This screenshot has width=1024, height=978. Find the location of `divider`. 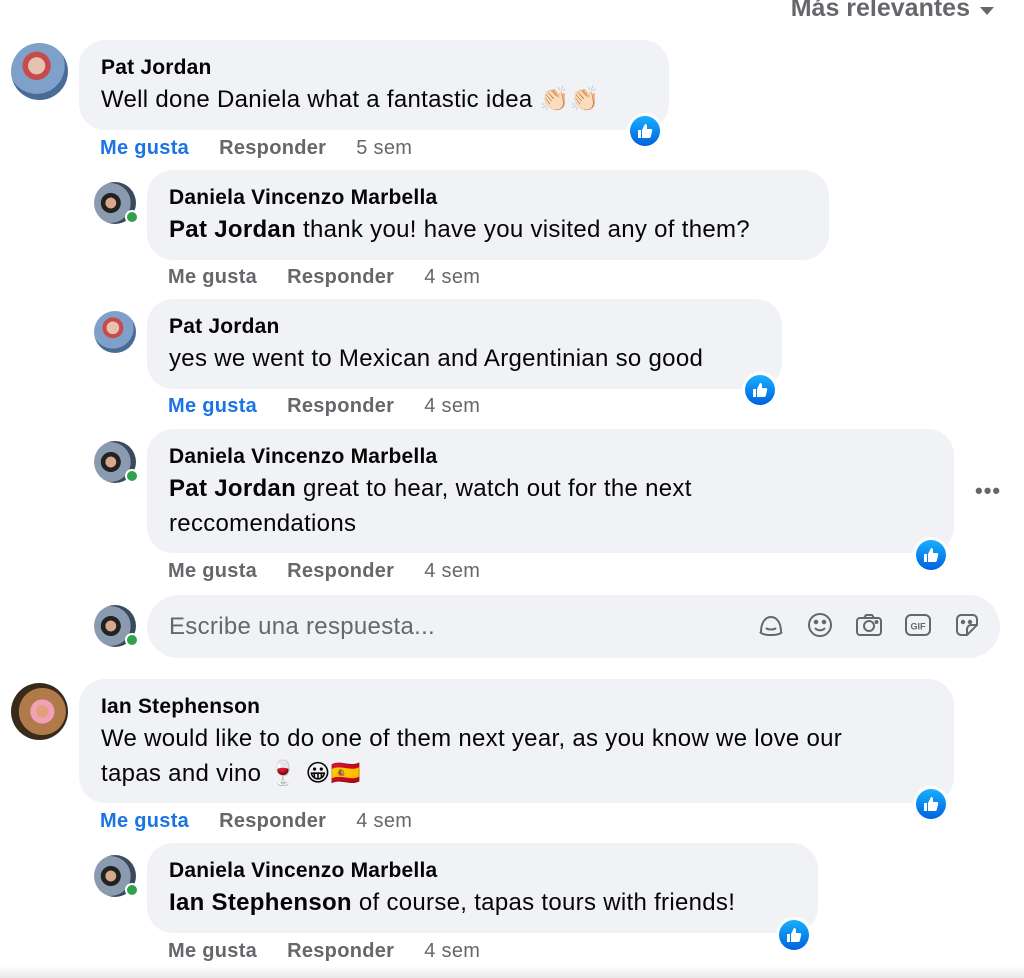

divider is located at coordinates (512, 972).